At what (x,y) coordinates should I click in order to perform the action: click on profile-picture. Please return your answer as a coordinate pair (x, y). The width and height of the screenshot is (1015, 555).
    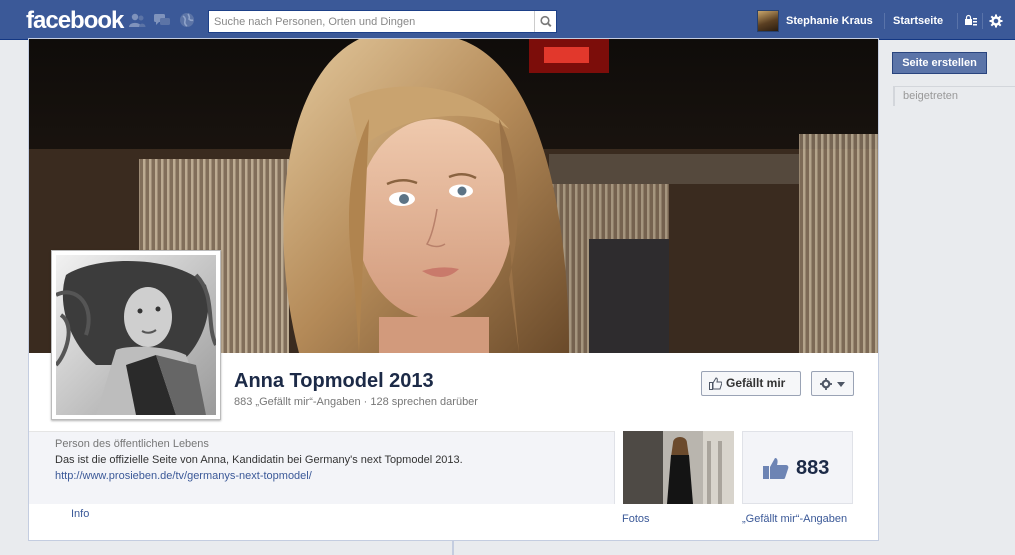
    Looking at the image, I should click on (136, 335).